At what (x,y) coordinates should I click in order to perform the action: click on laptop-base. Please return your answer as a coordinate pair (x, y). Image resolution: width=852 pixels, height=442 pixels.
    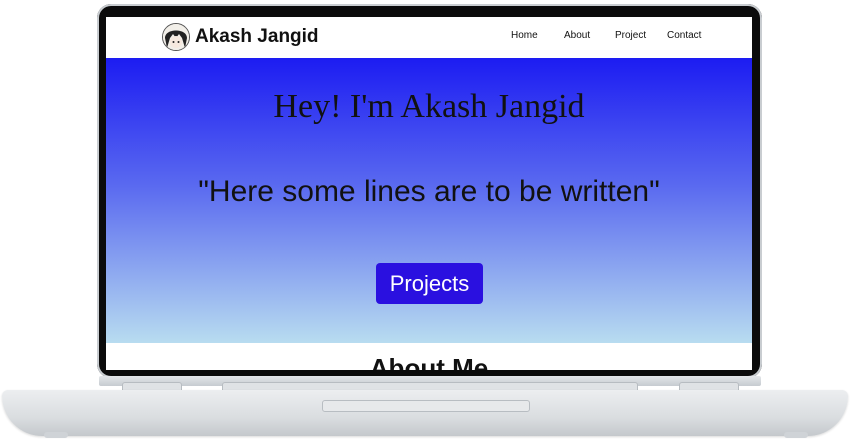
    Looking at the image, I should click on (425, 413).